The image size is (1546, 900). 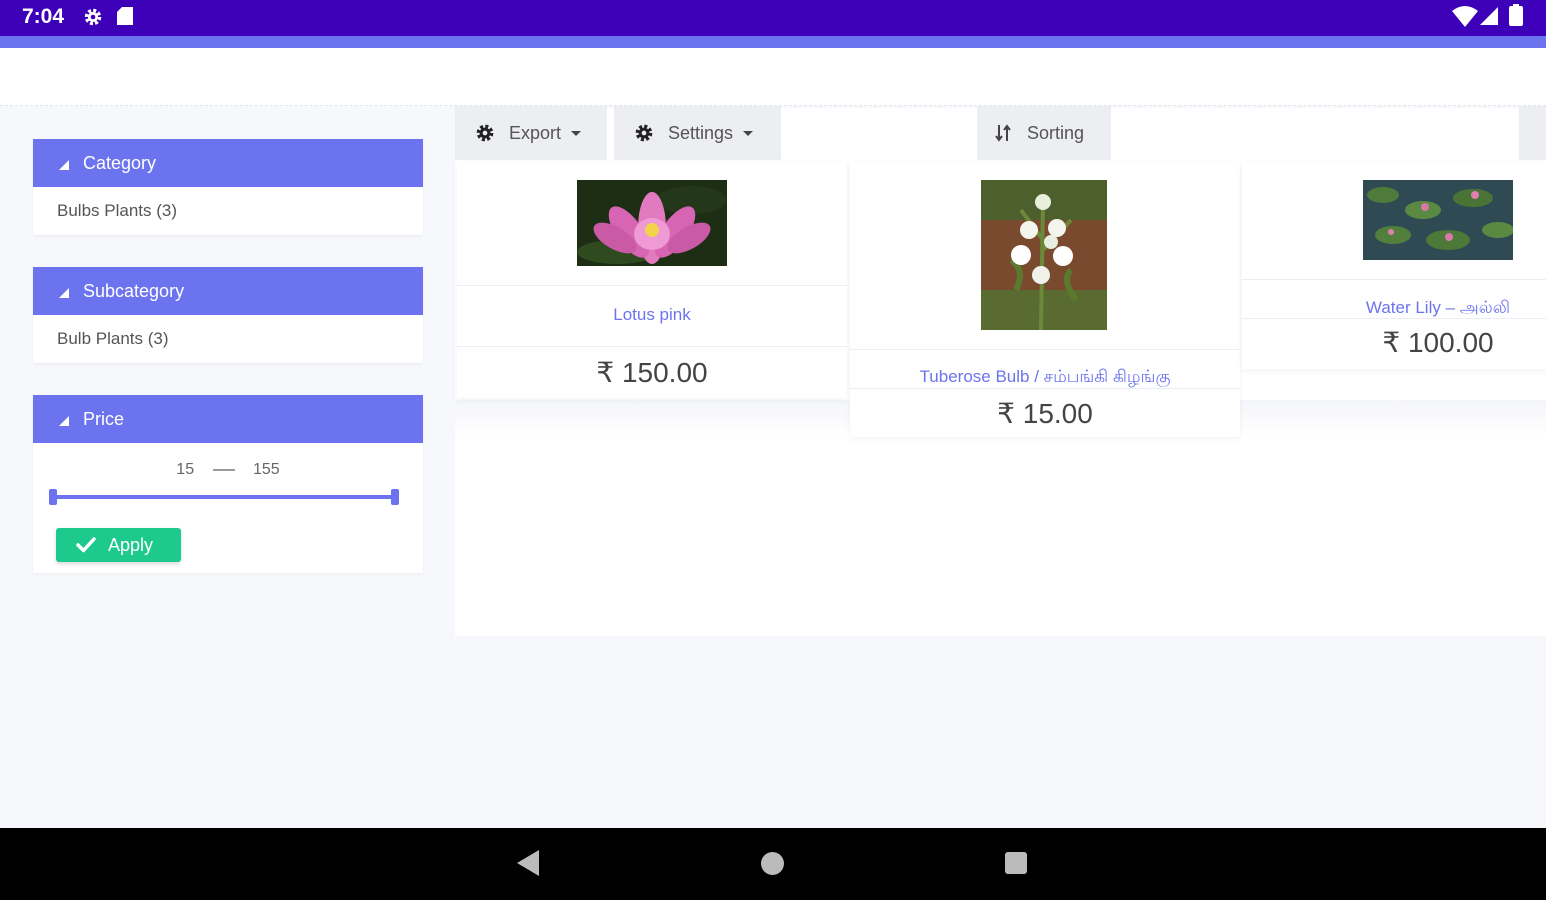 What do you see at coordinates (652, 315) in the screenshot?
I see `product-name: Lotus pink` at bounding box center [652, 315].